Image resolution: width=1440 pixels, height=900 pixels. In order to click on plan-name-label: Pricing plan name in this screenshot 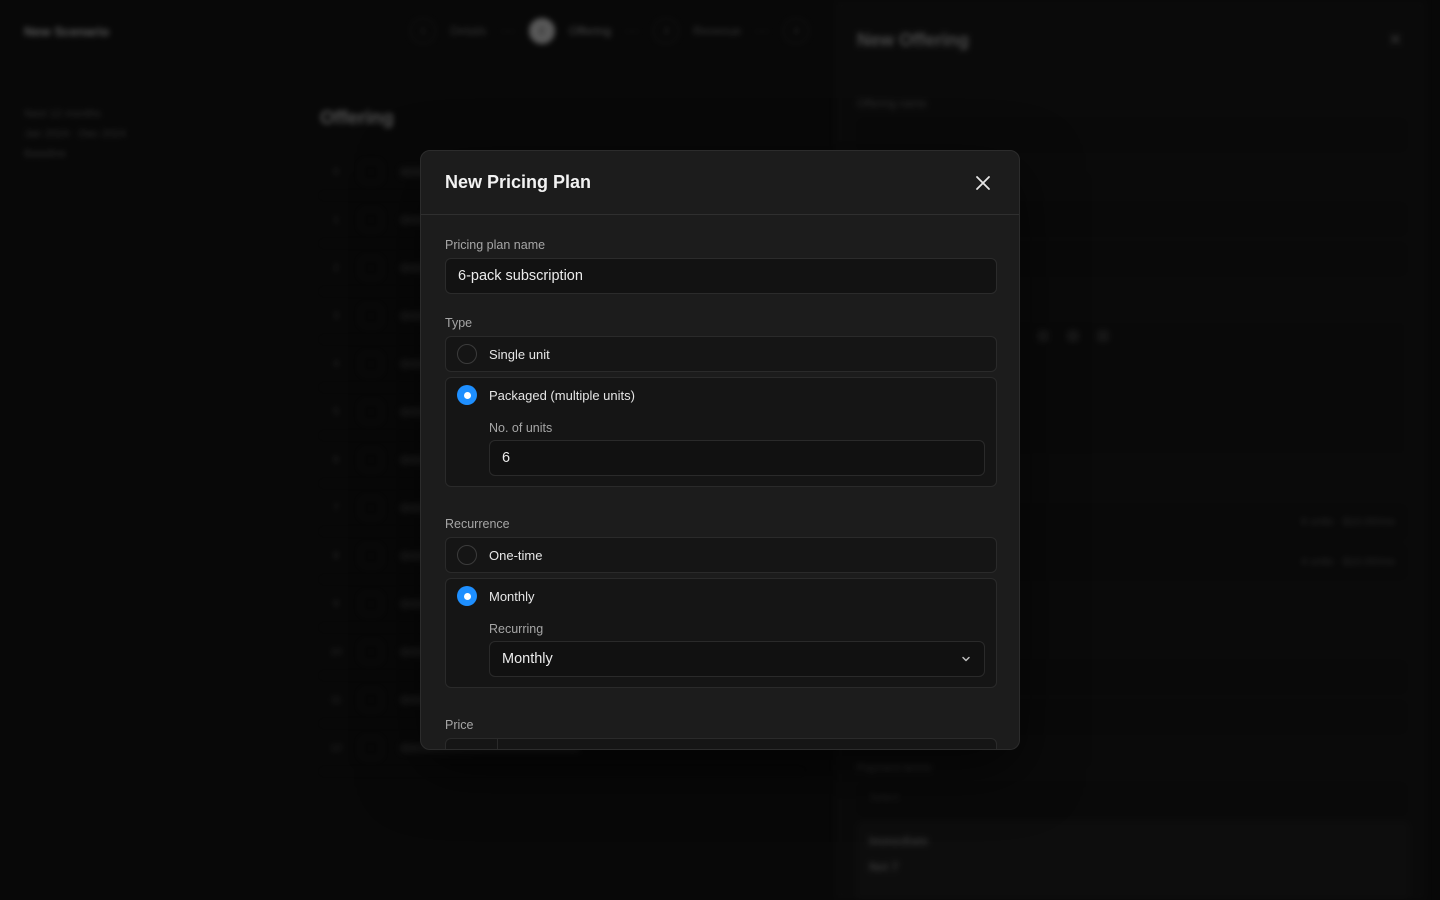, I will do `click(495, 245)`.